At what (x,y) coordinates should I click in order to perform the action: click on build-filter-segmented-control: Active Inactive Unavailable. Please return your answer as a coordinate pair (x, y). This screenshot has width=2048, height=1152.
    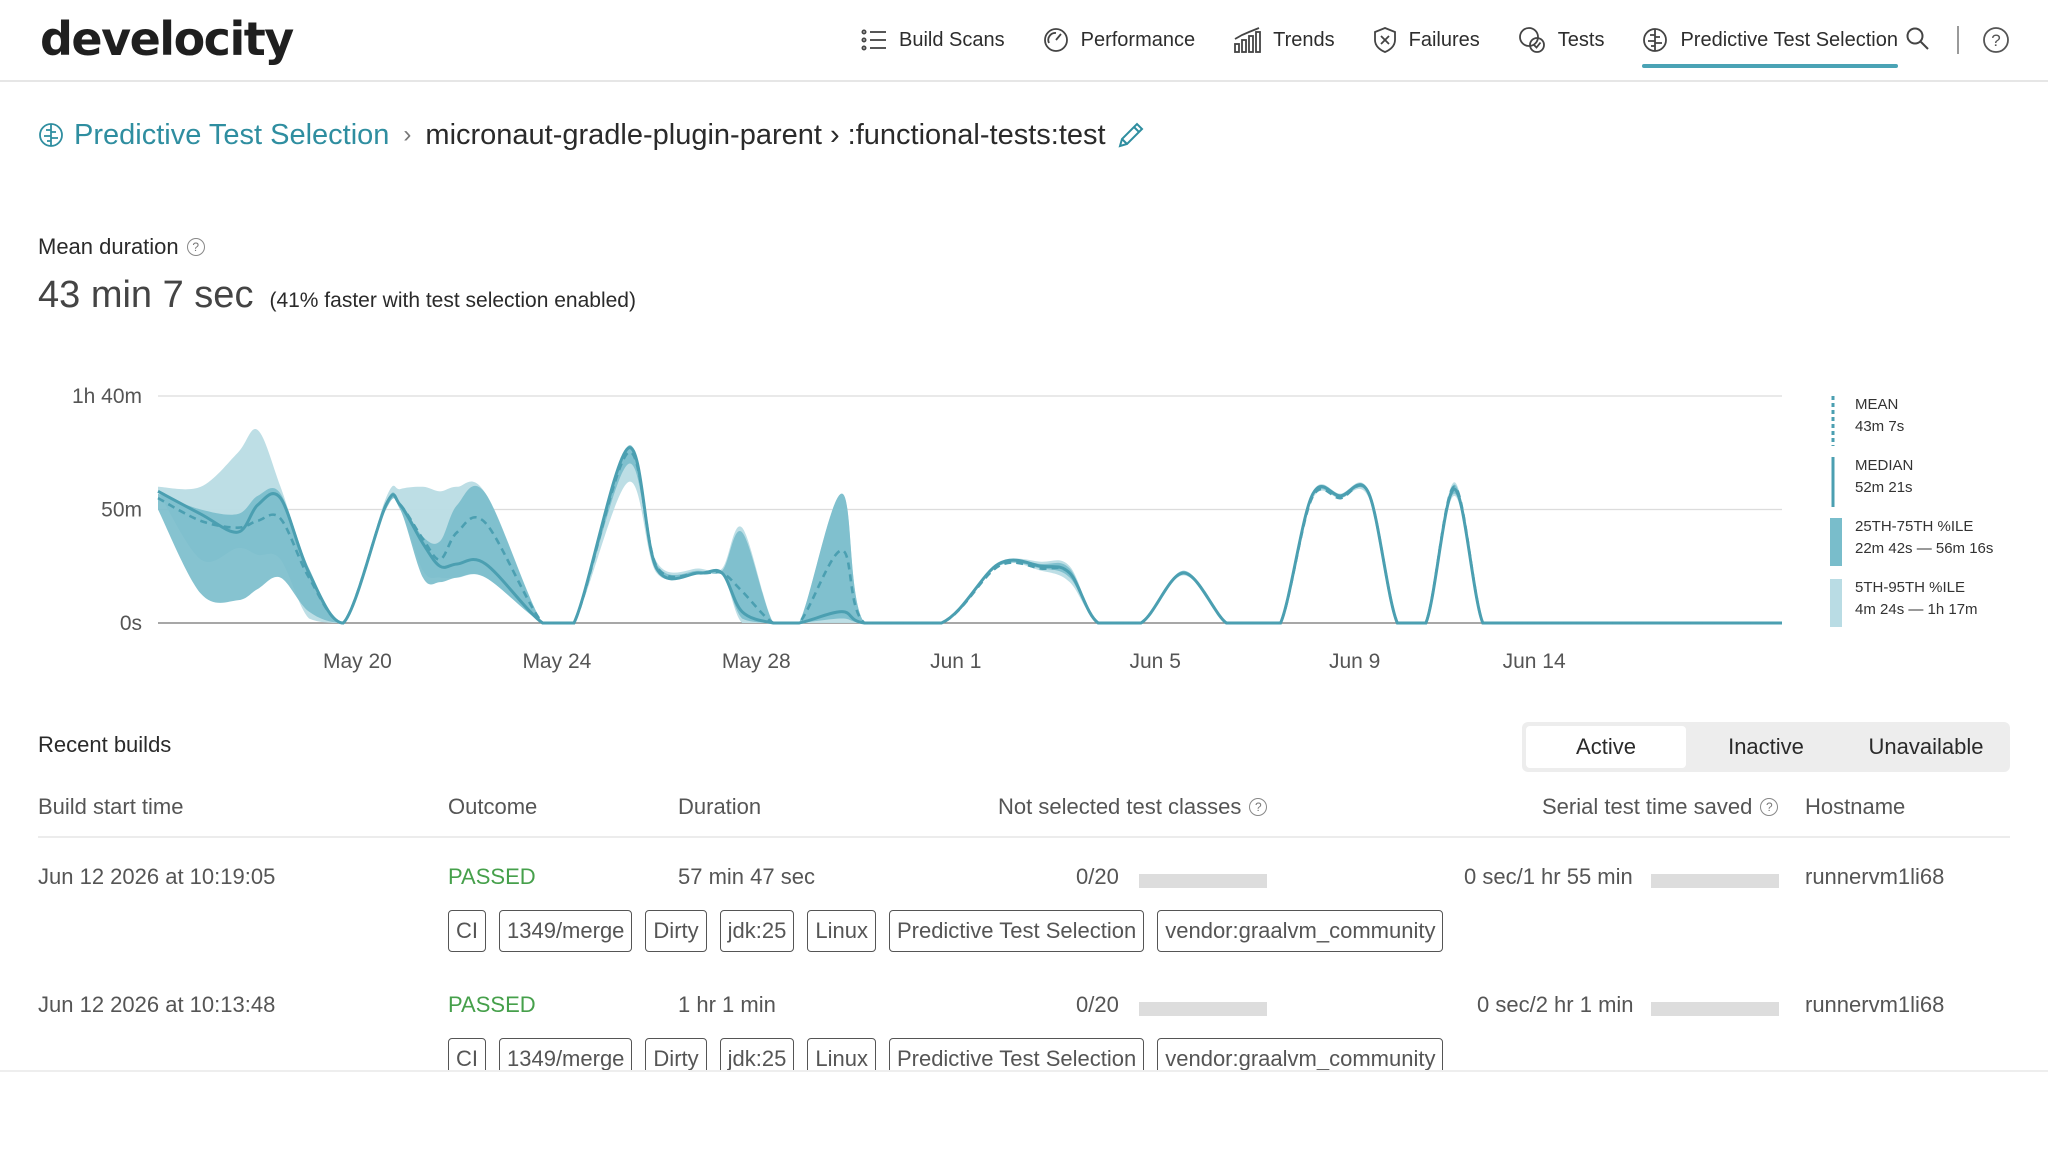
    Looking at the image, I should click on (1766, 747).